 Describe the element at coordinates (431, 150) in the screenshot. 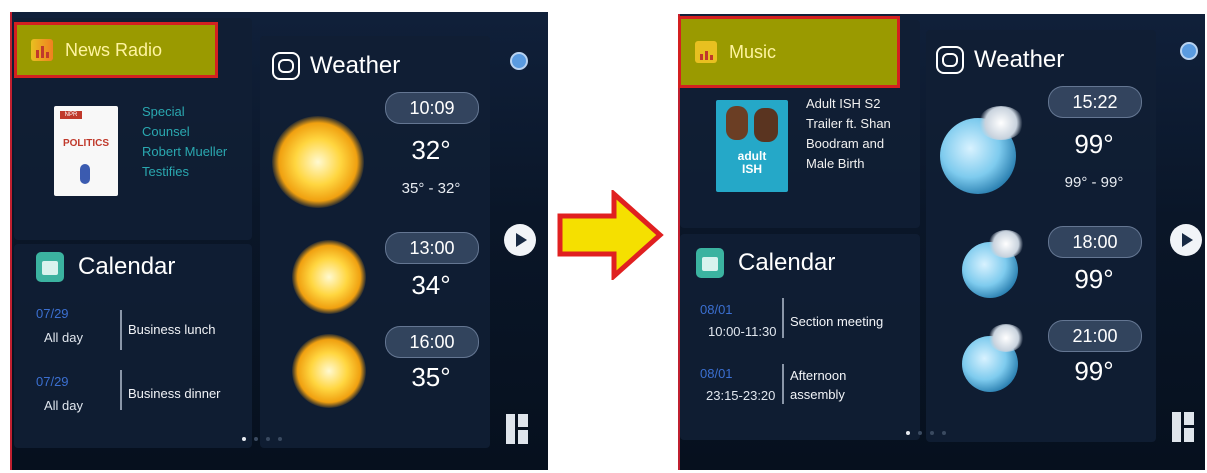

I see `forecast-temp: 32°` at that location.